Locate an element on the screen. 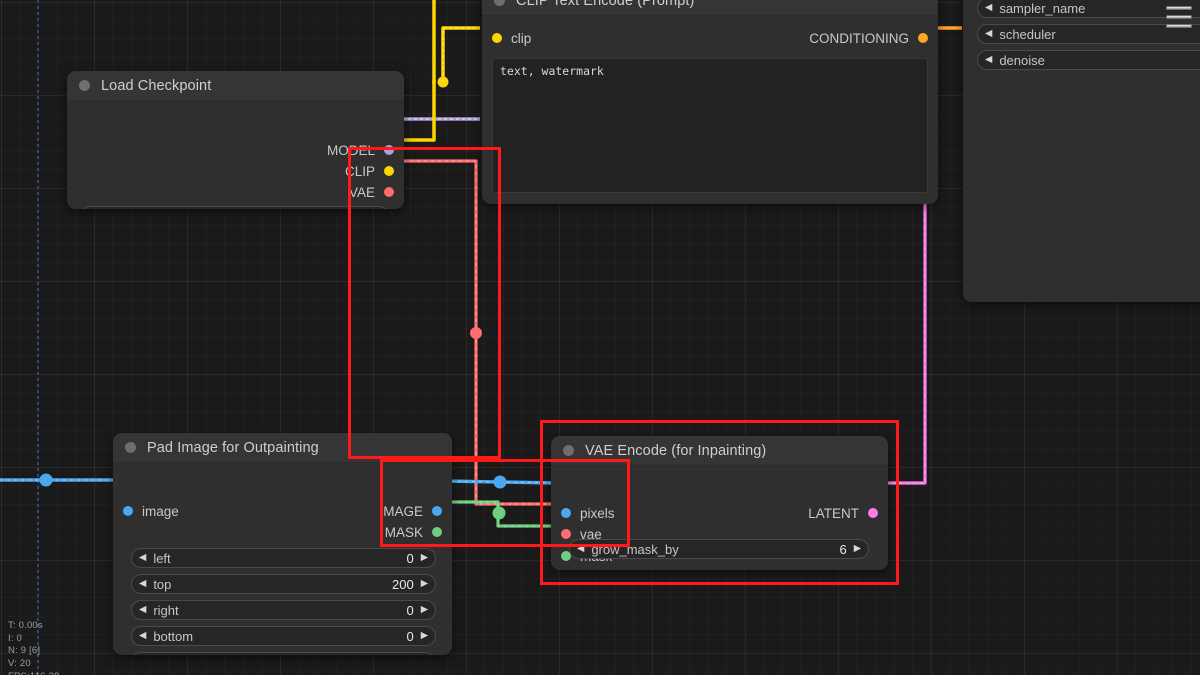  output-slot-label: CLIP is located at coordinates (359, 171).